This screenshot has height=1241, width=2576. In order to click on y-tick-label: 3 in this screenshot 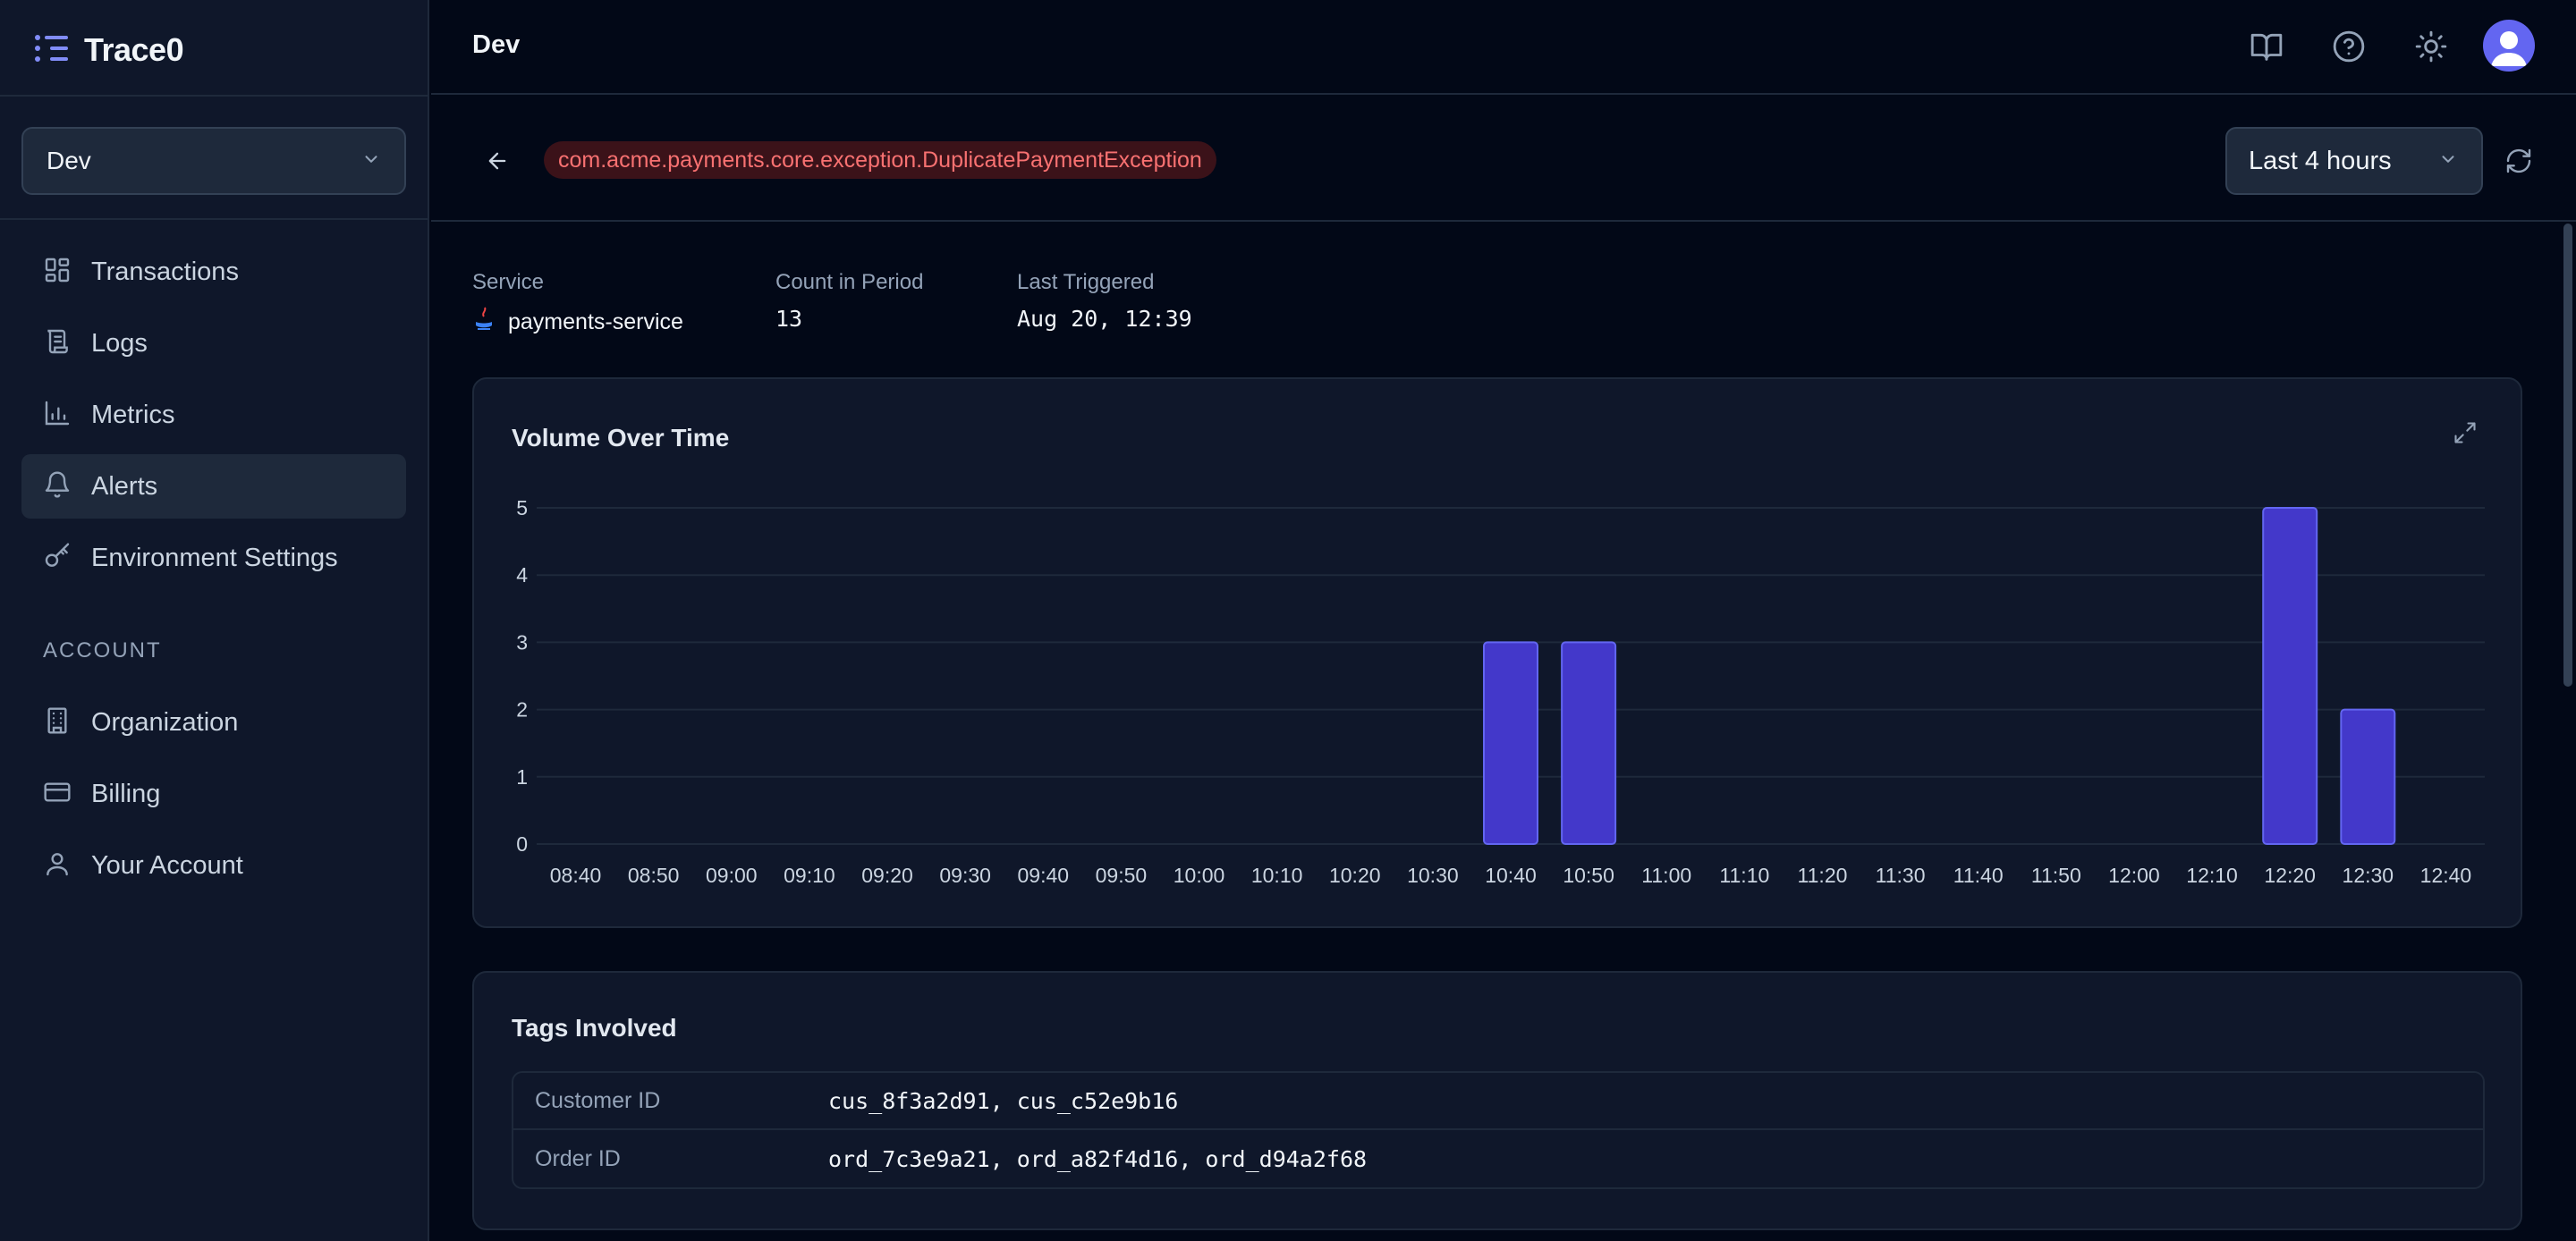, I will do `click(522, 642)`.